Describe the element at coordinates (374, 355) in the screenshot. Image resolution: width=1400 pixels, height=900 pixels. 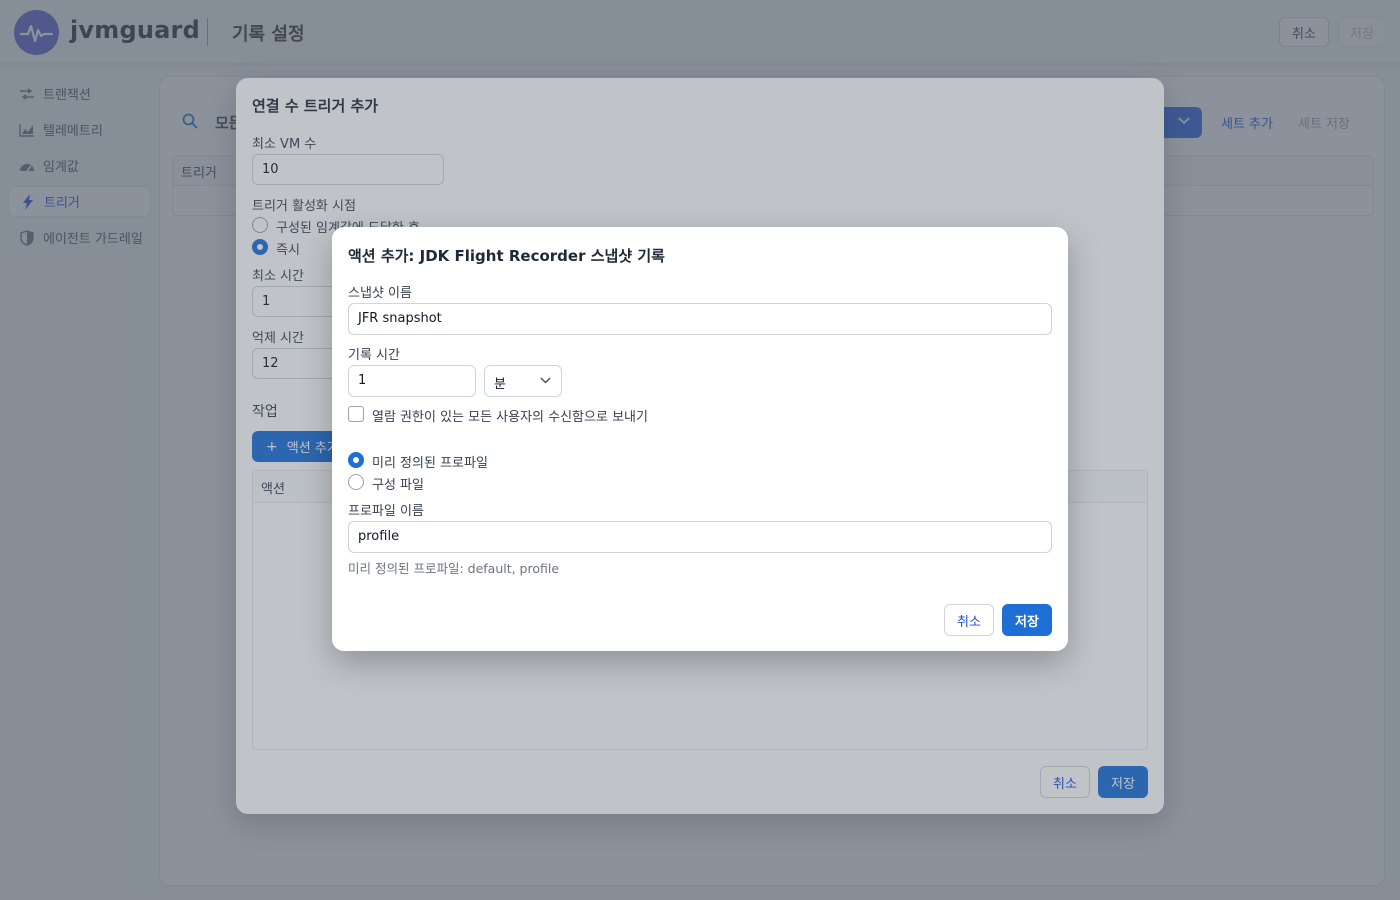
I see `record-time-label: 기록 시간` at that location.